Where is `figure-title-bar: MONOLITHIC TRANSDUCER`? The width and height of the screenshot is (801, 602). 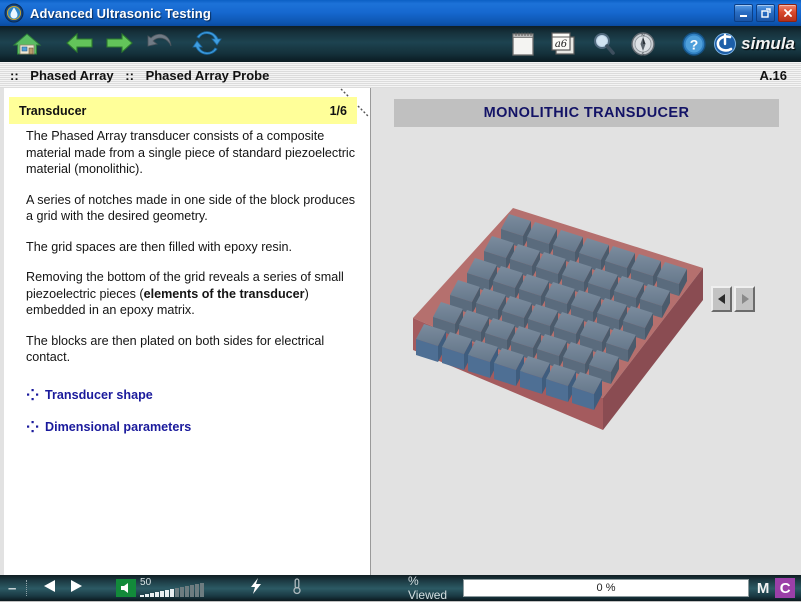
figure-title-bar: MONOLITHIC TRANSDUCER is located at coordinates (586, 113).